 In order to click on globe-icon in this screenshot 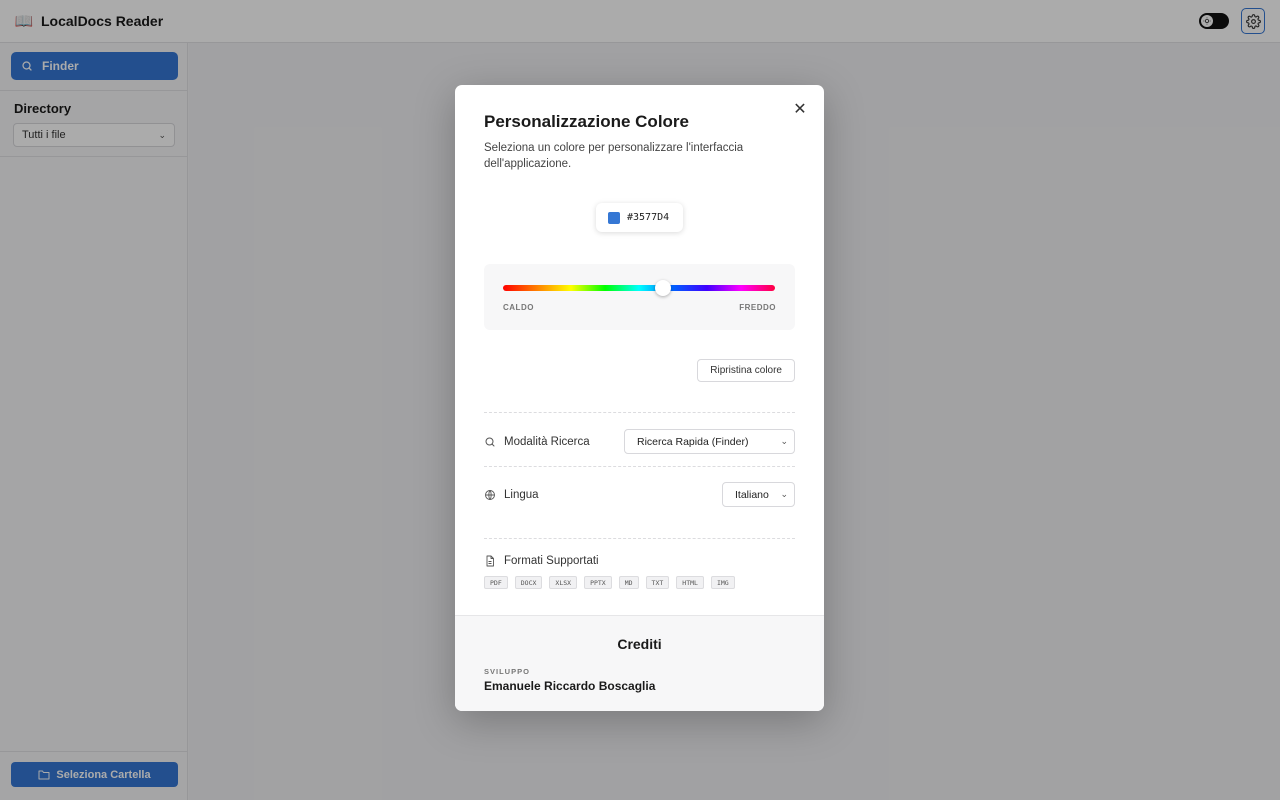, I will do `click(490, 494)`.